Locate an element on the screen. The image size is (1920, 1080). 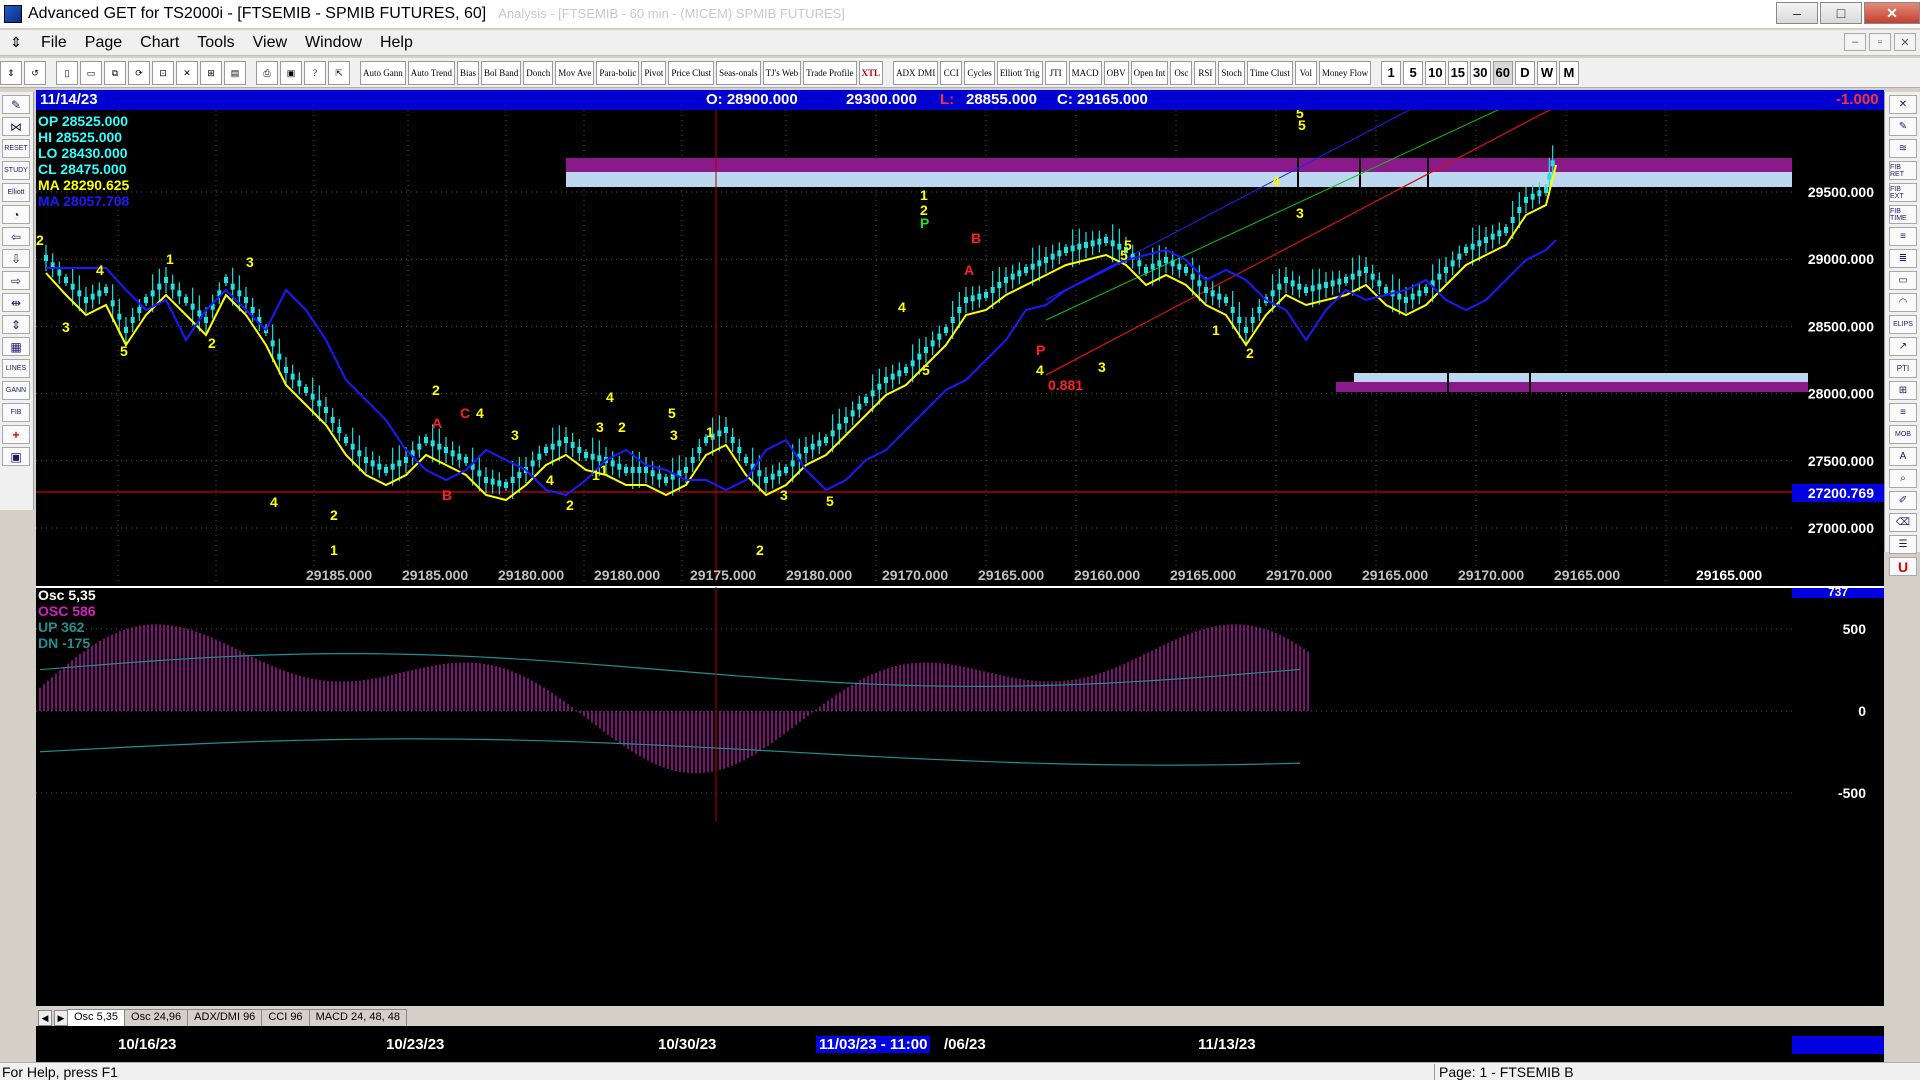
period-button: D is located at coordinates (1524, 72).